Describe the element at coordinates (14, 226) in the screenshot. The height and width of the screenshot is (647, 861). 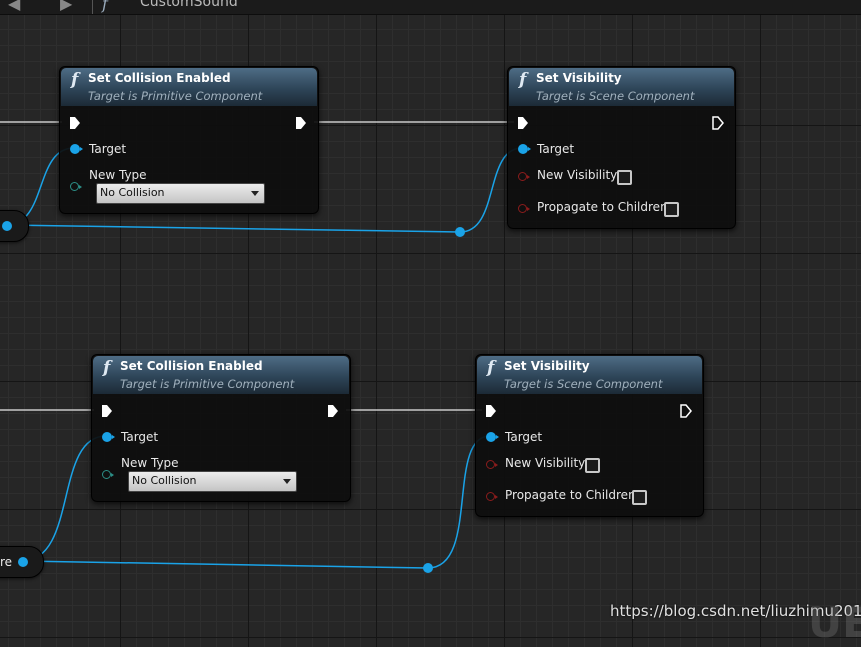
I see `variable-get-node` at that location.